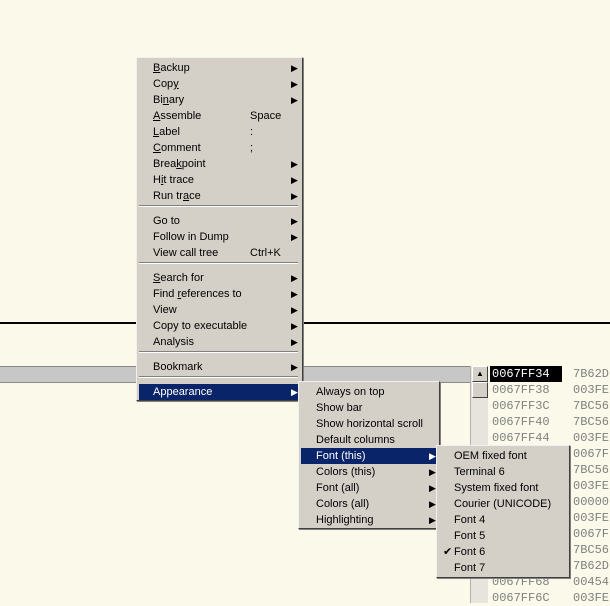 This screenshot has height=606, width=610. Describe the element at coordinates (503, 536) in the screenshot. I see `menu-item: Font 5` at that location.